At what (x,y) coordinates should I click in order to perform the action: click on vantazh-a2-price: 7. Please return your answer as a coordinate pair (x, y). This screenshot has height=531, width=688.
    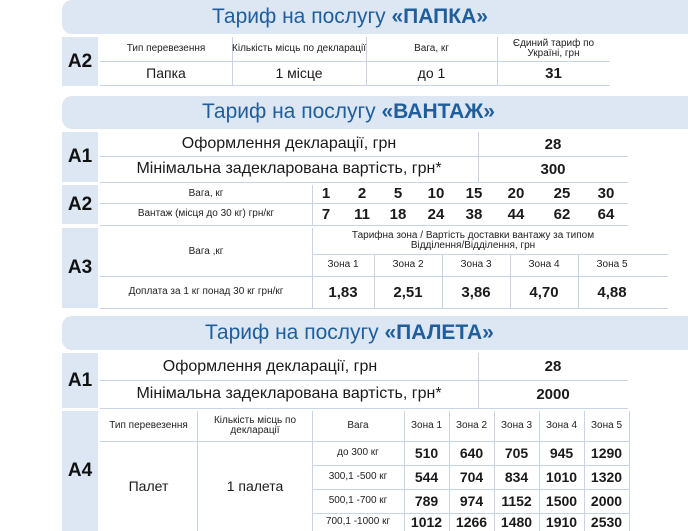
    Looking at the image, I should click on (326, 214).